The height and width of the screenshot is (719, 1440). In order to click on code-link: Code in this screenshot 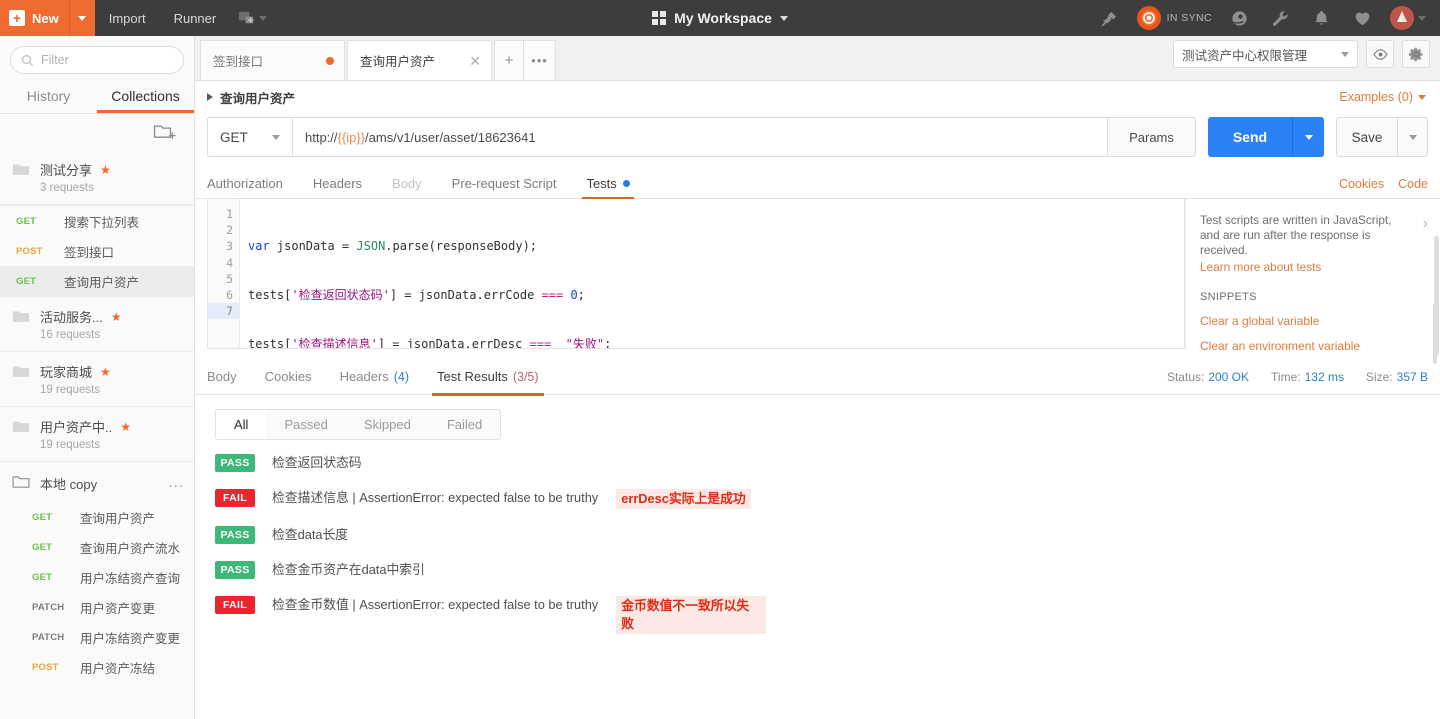, I will do `click(1413, 184)`.